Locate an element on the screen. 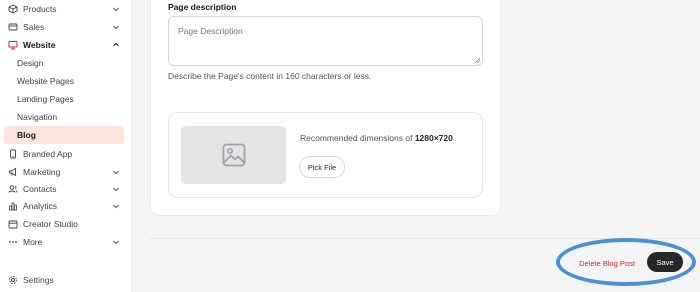  sidebar-item-blog: Blog is located at coordinates (64, 135).